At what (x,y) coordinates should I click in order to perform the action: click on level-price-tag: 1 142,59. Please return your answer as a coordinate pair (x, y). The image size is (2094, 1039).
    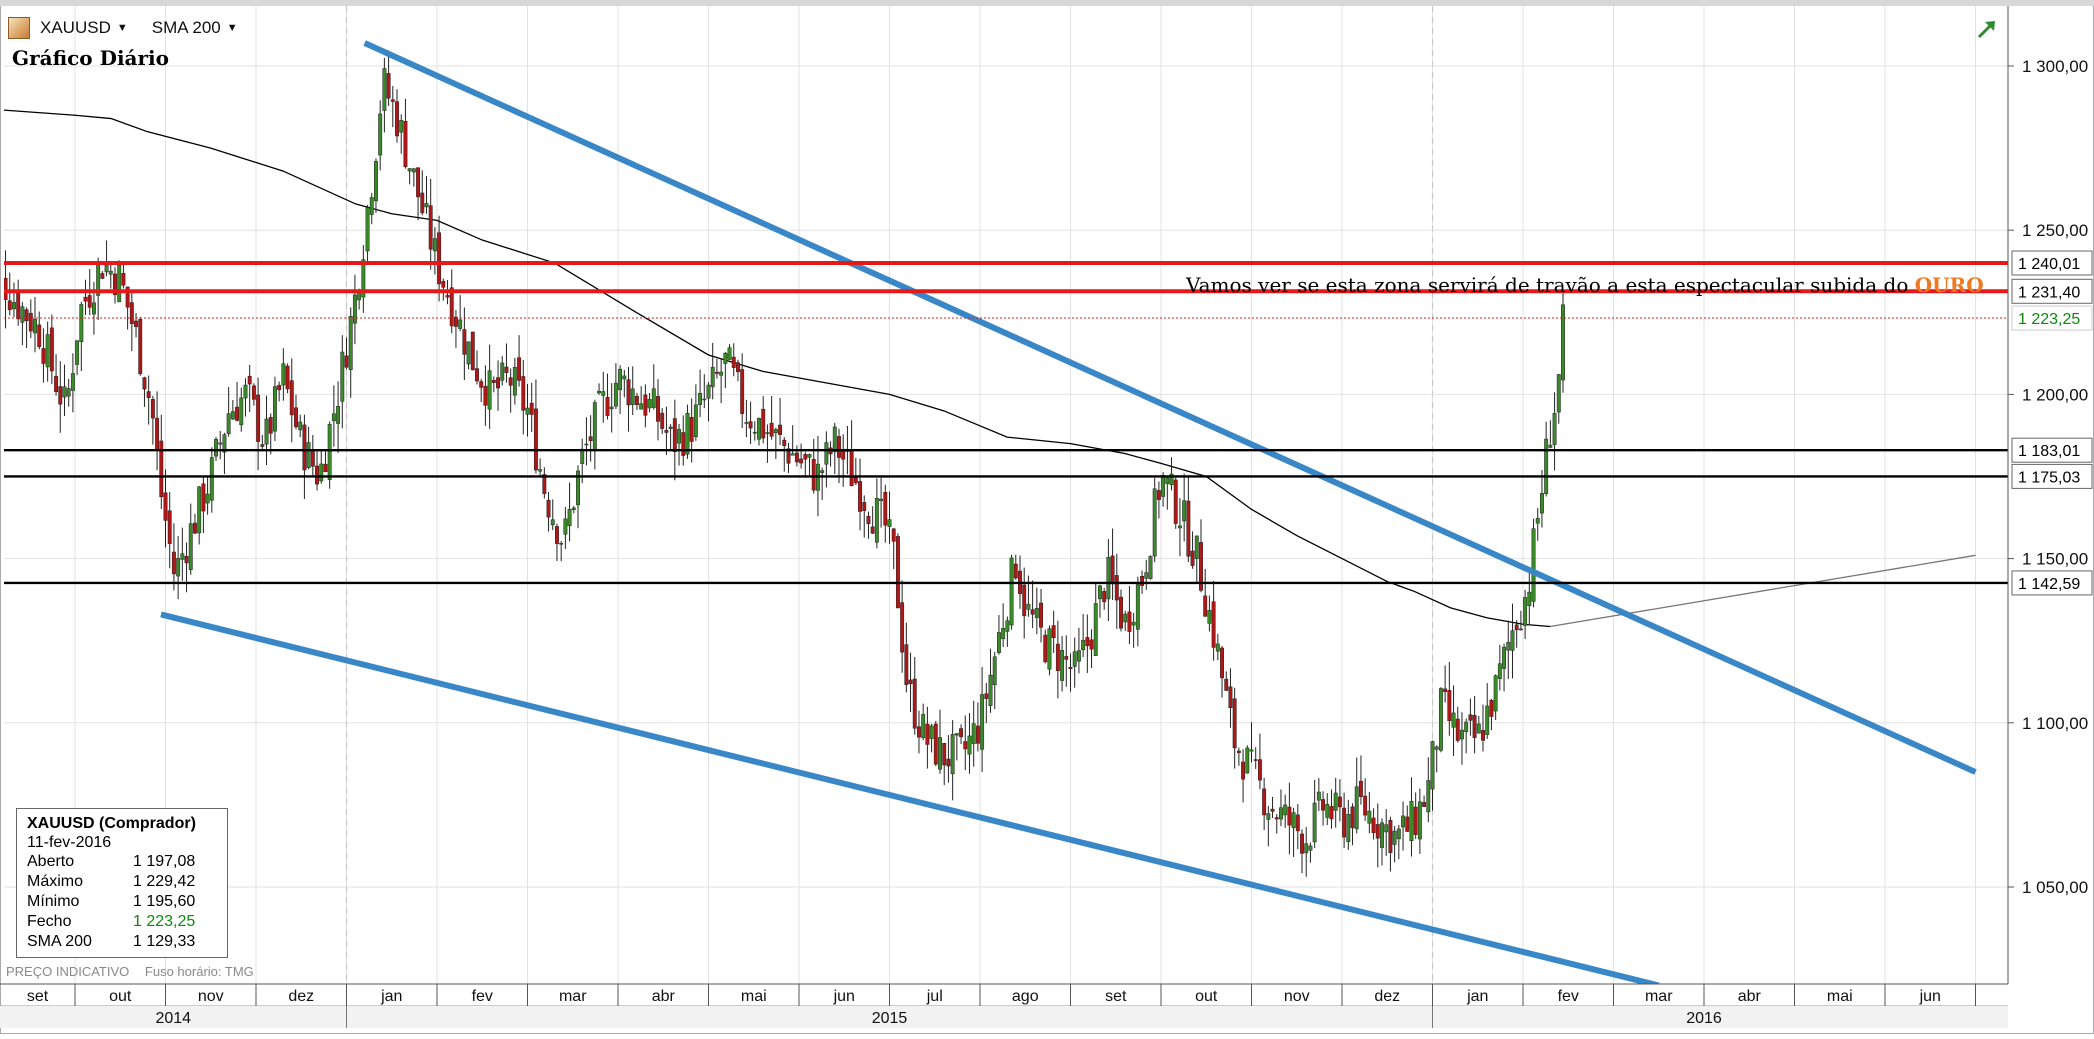
    Looking at the image, I should click on (2052, 583).